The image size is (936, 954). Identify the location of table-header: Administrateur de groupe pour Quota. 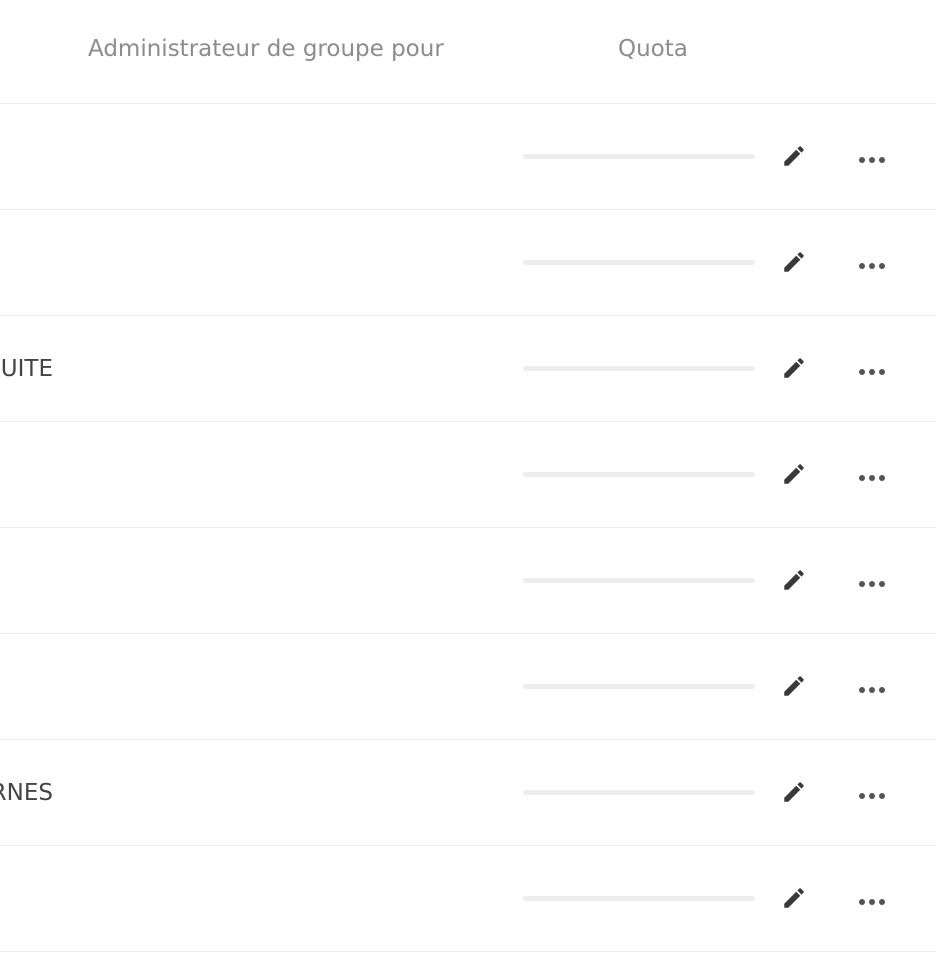
(468, 52).